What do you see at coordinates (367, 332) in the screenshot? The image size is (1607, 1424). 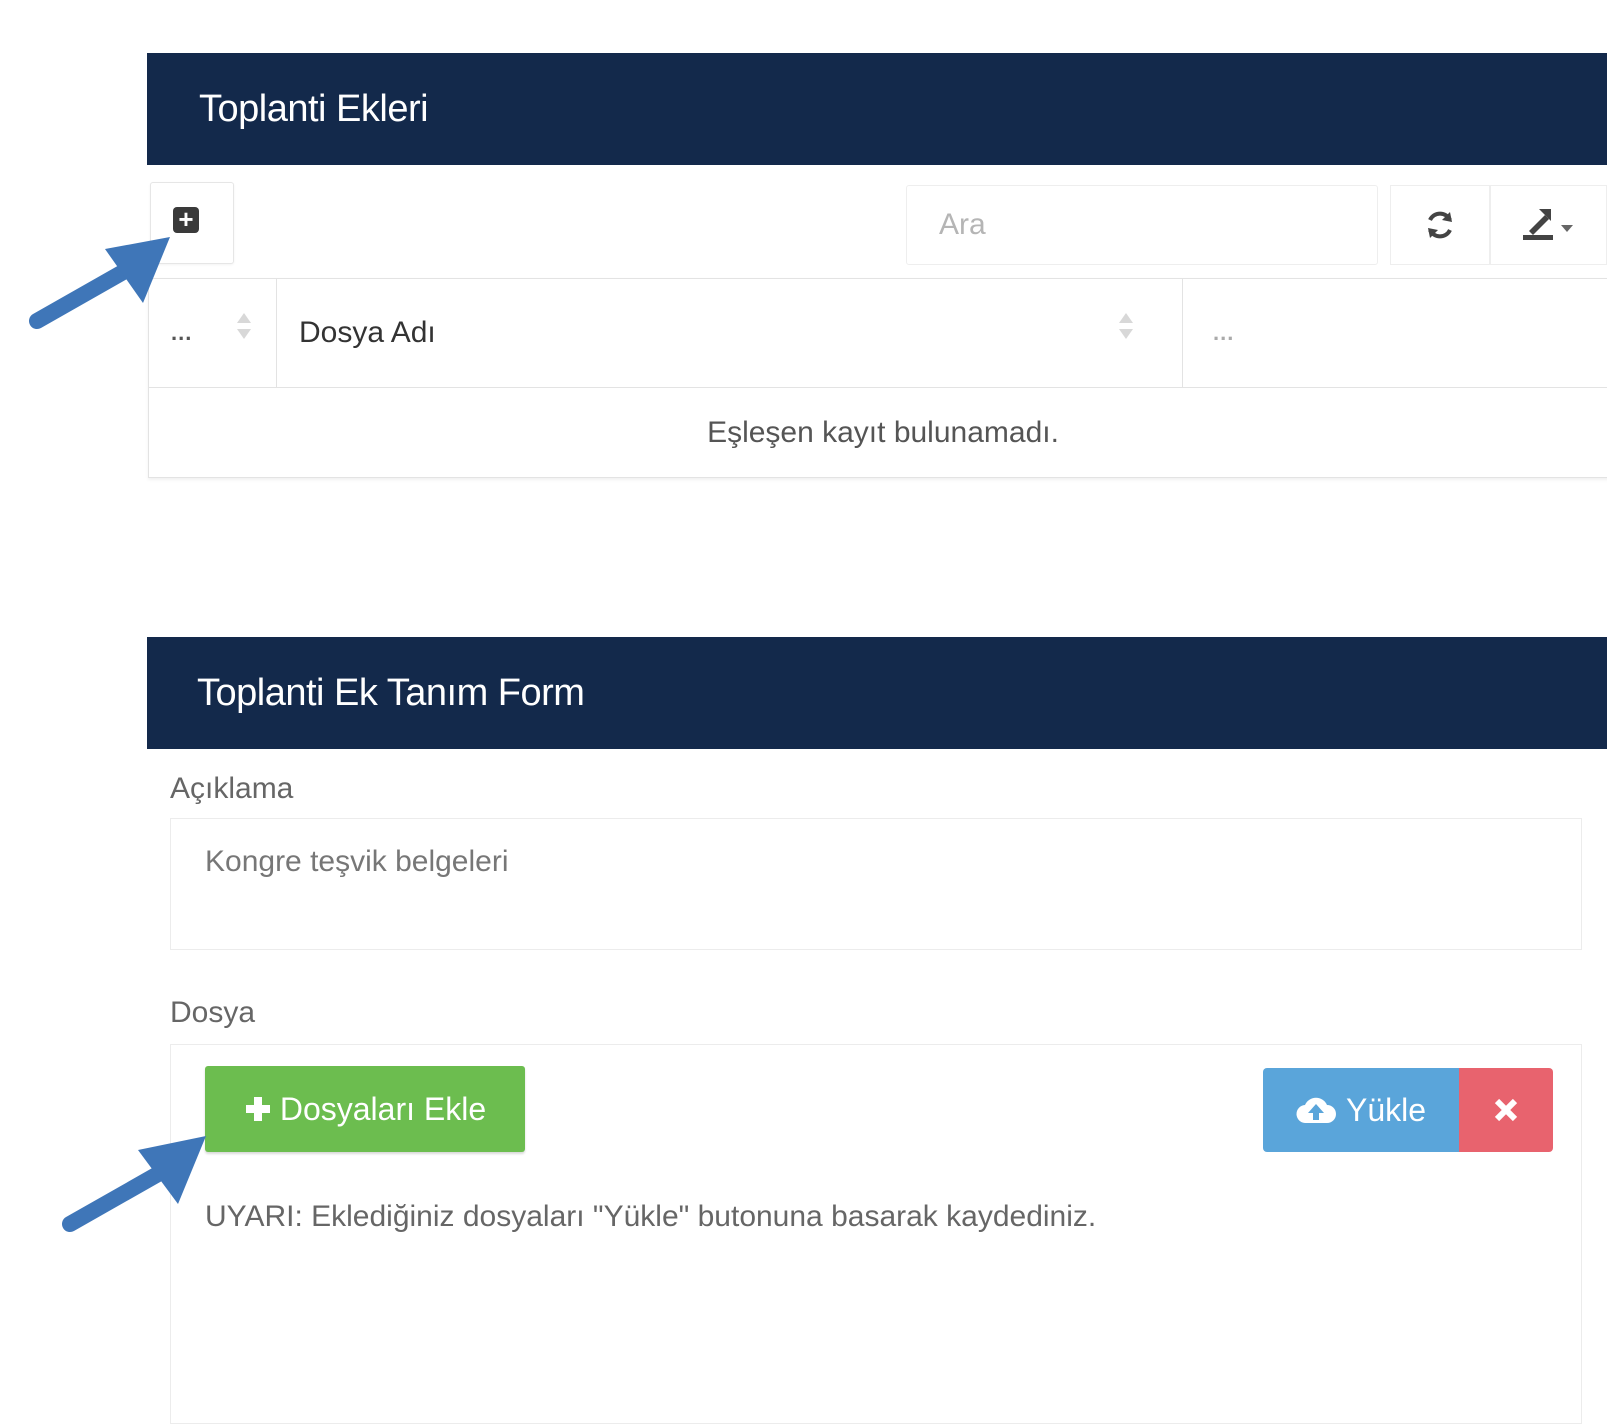 I see `column-header-label: Dosya Adı` at bounding box center [367, 332].